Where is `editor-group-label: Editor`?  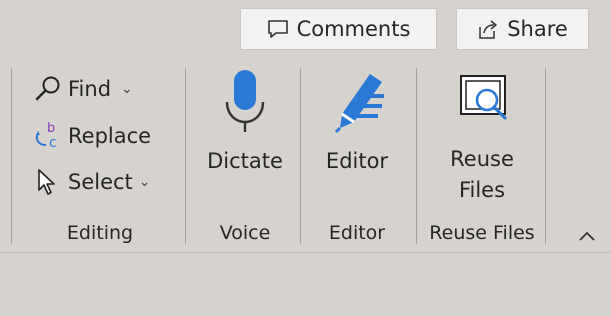 editor-group-label: Editor is located at coordinates (357, 233).